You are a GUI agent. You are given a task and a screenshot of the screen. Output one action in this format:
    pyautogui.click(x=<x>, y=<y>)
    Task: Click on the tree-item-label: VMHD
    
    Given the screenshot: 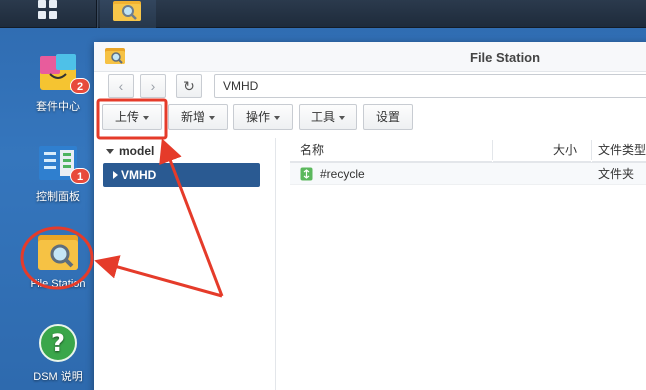 What is the action you would take?
    pyautogui.click(x=139, y=175)
    